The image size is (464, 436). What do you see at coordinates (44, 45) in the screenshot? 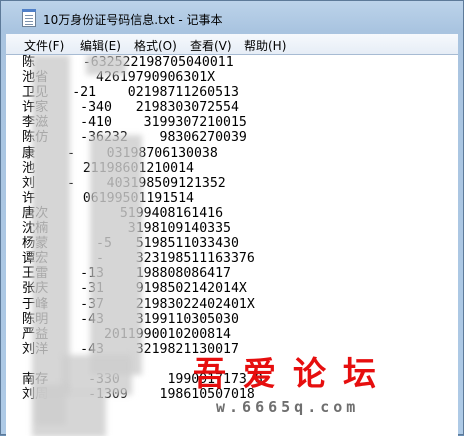
I see `menu-file: 文件(F)` at bounding box center [44, 45].